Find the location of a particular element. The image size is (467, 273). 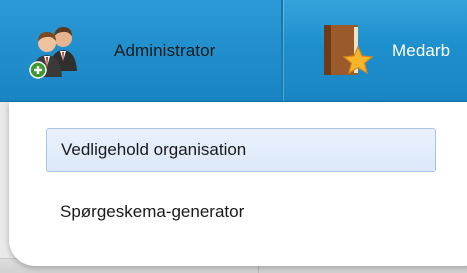

nav-item-medarb-label: Medarb is located at coordinates (421, 50).